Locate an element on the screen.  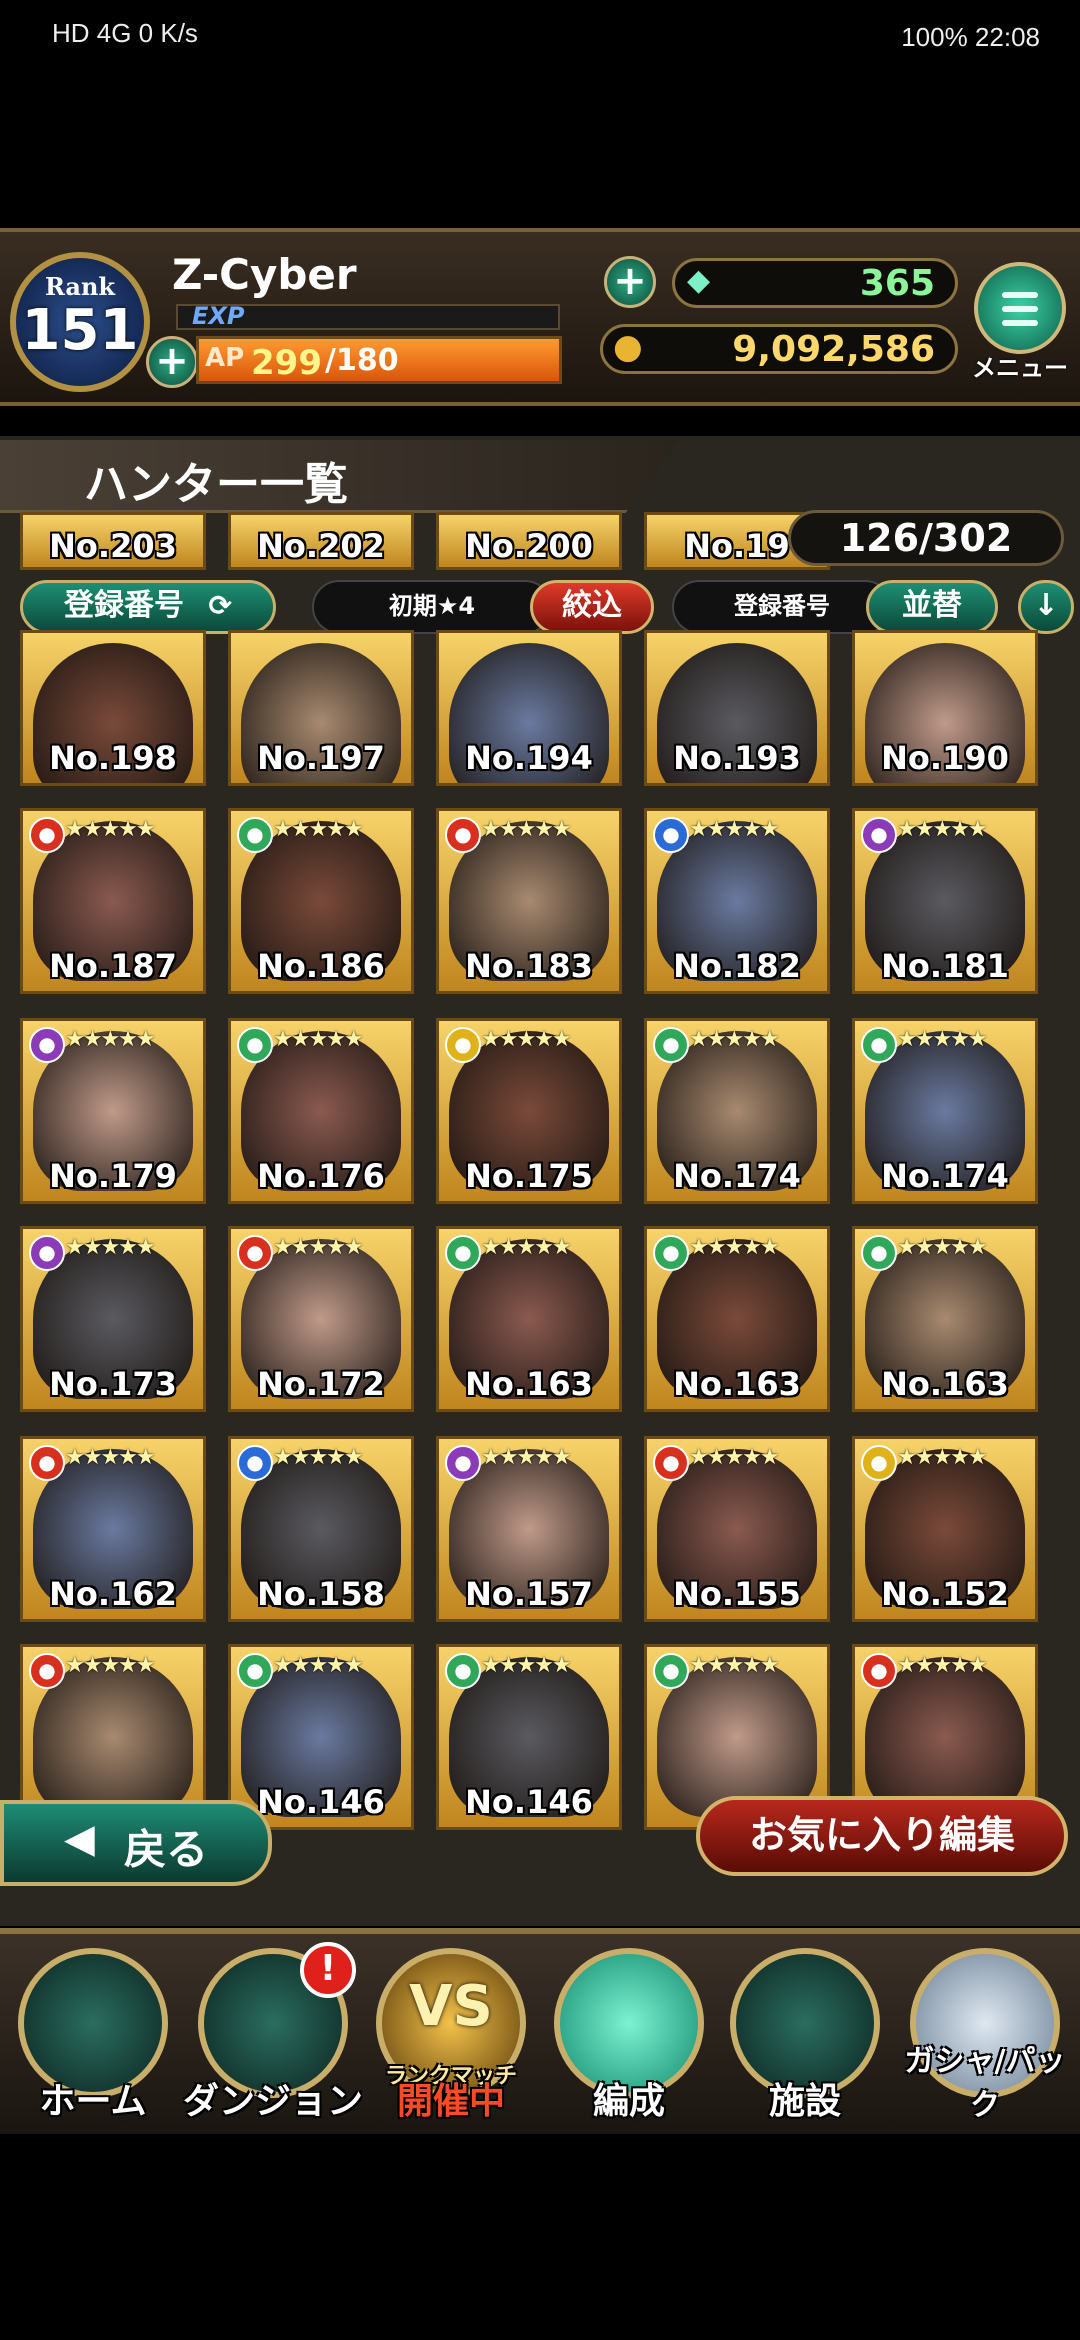
hunter-number: No.202 is located at coordinates (321, 546).